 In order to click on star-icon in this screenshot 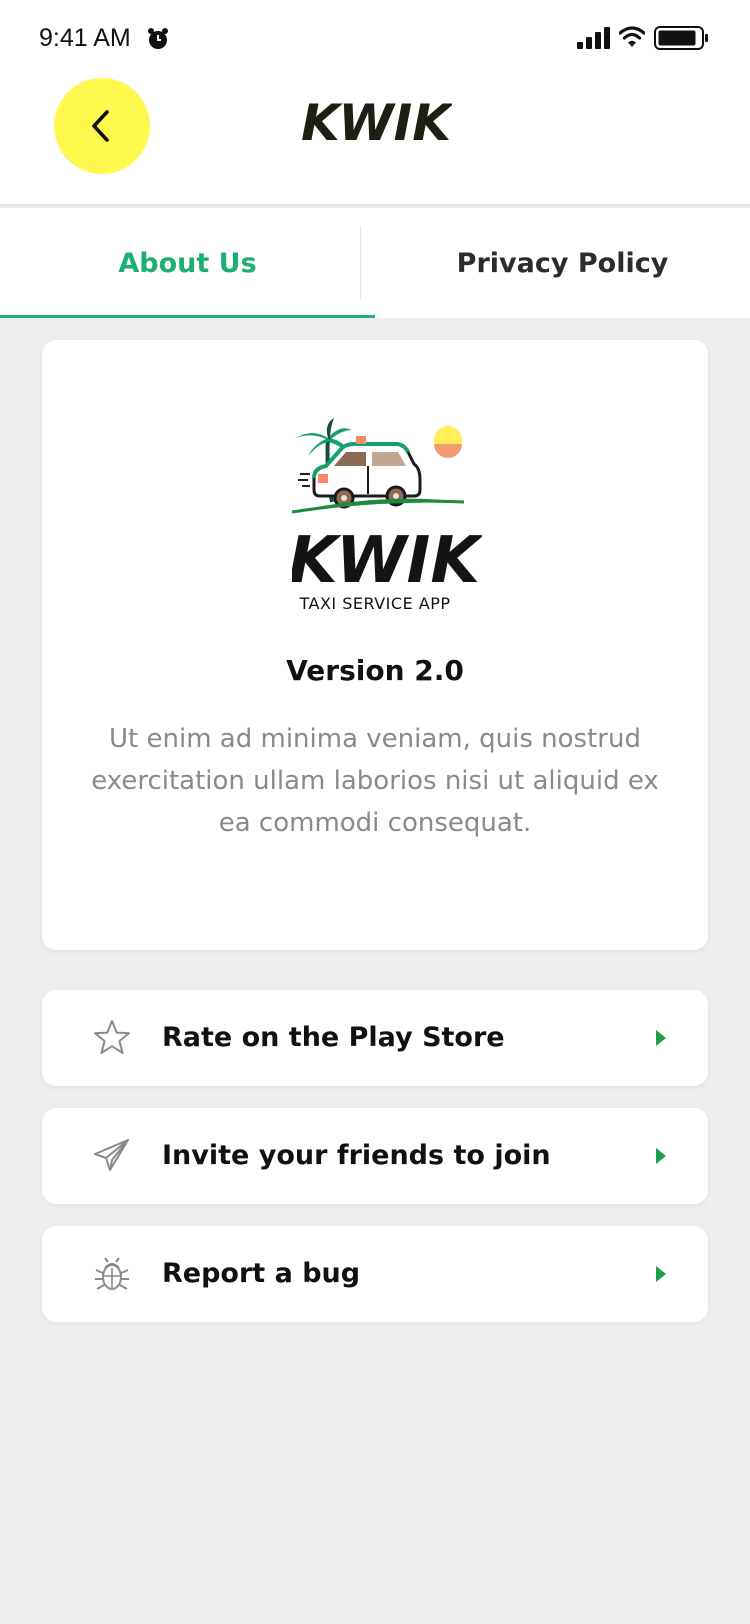, I will do `click(112, 1037)`.